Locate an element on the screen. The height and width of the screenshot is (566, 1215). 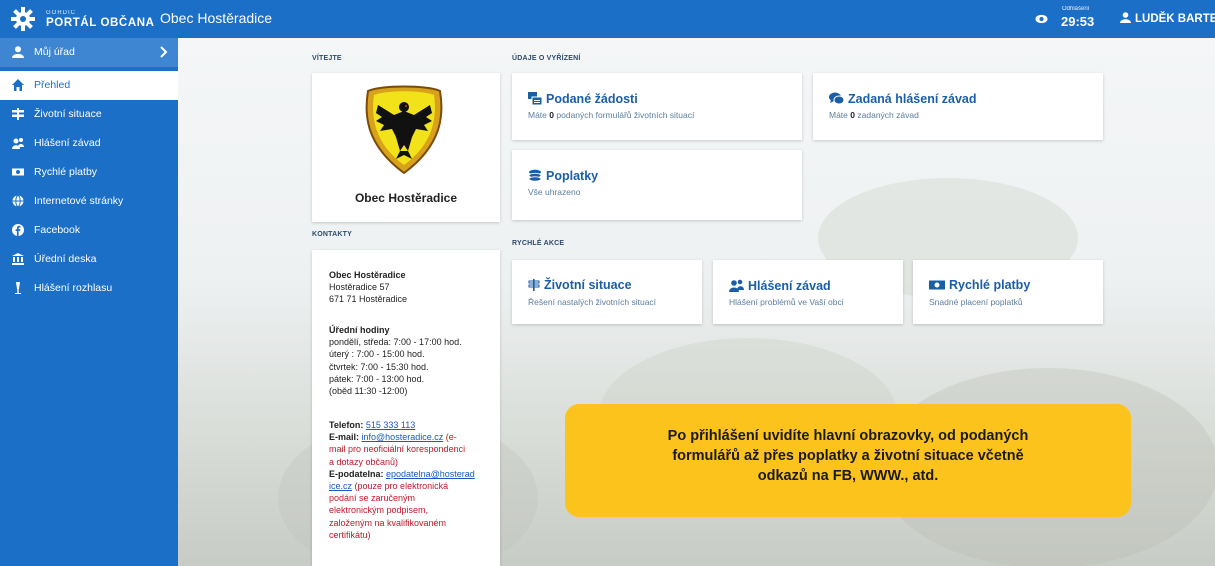
sidebar-item-internetove-stranky: Internetové stránky is located at coordinates (89, 201).